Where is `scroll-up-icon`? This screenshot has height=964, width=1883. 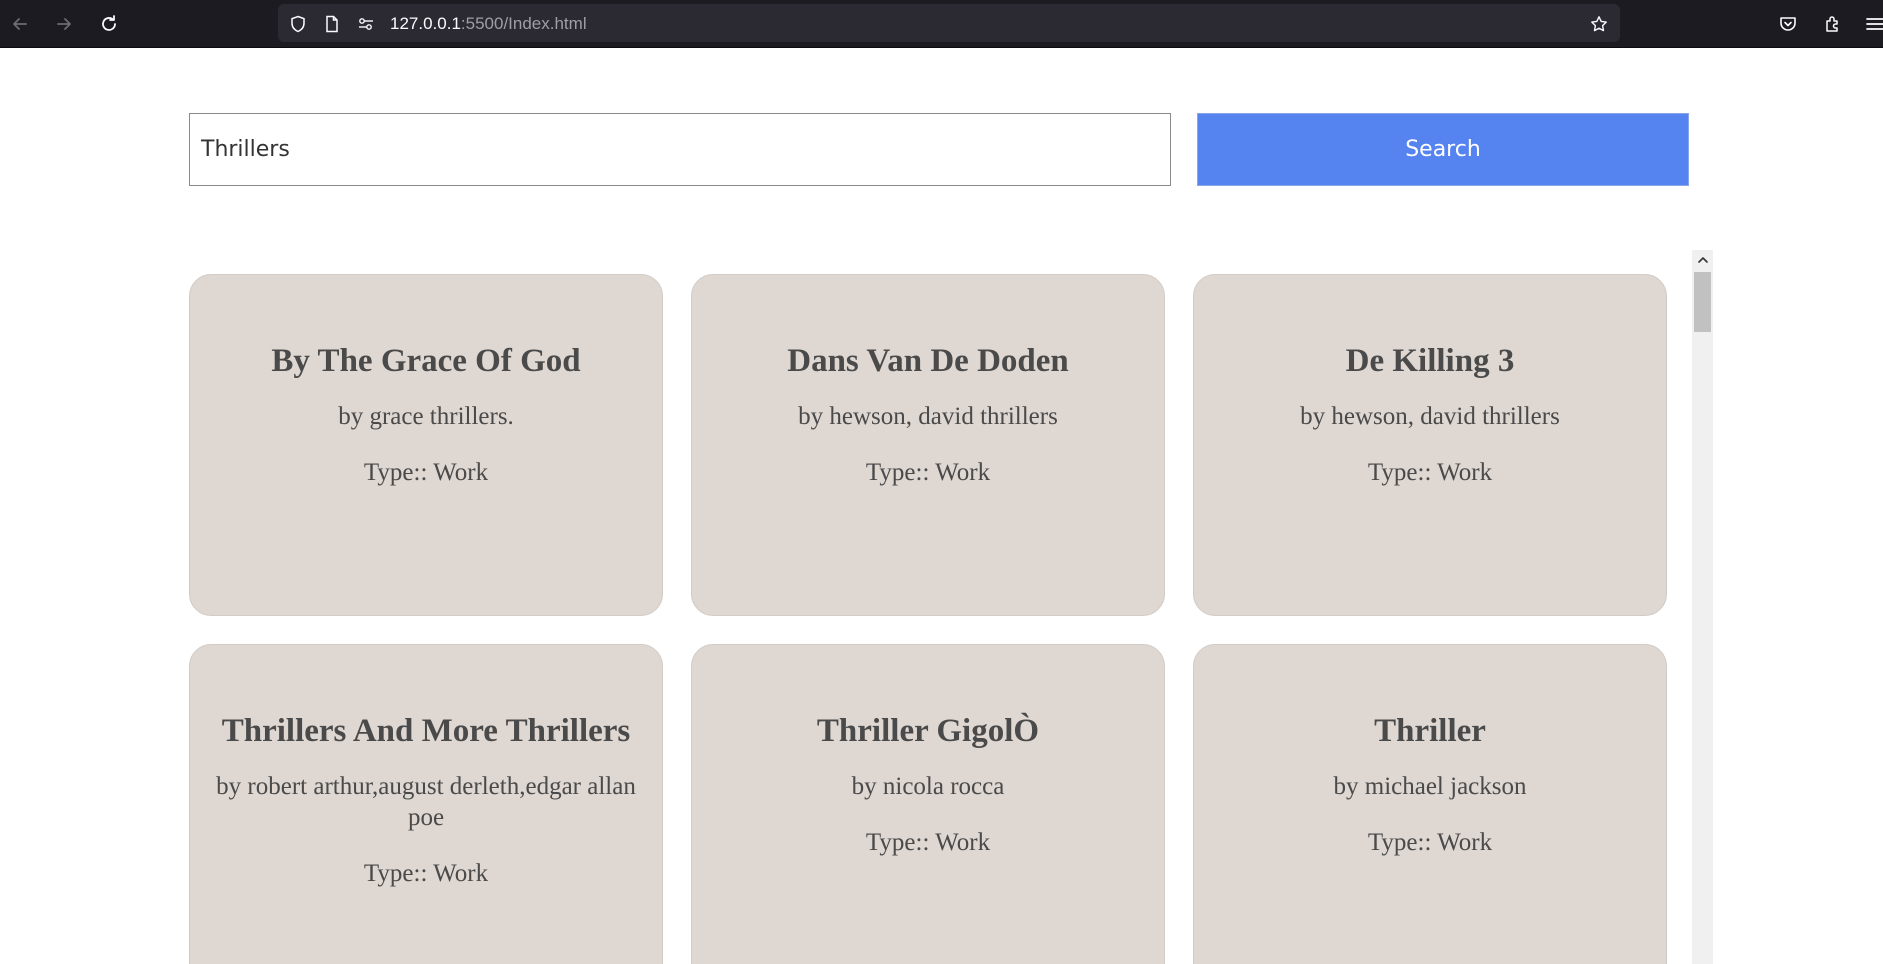 scroll-up-icon is located at coordinates (1702, 260).